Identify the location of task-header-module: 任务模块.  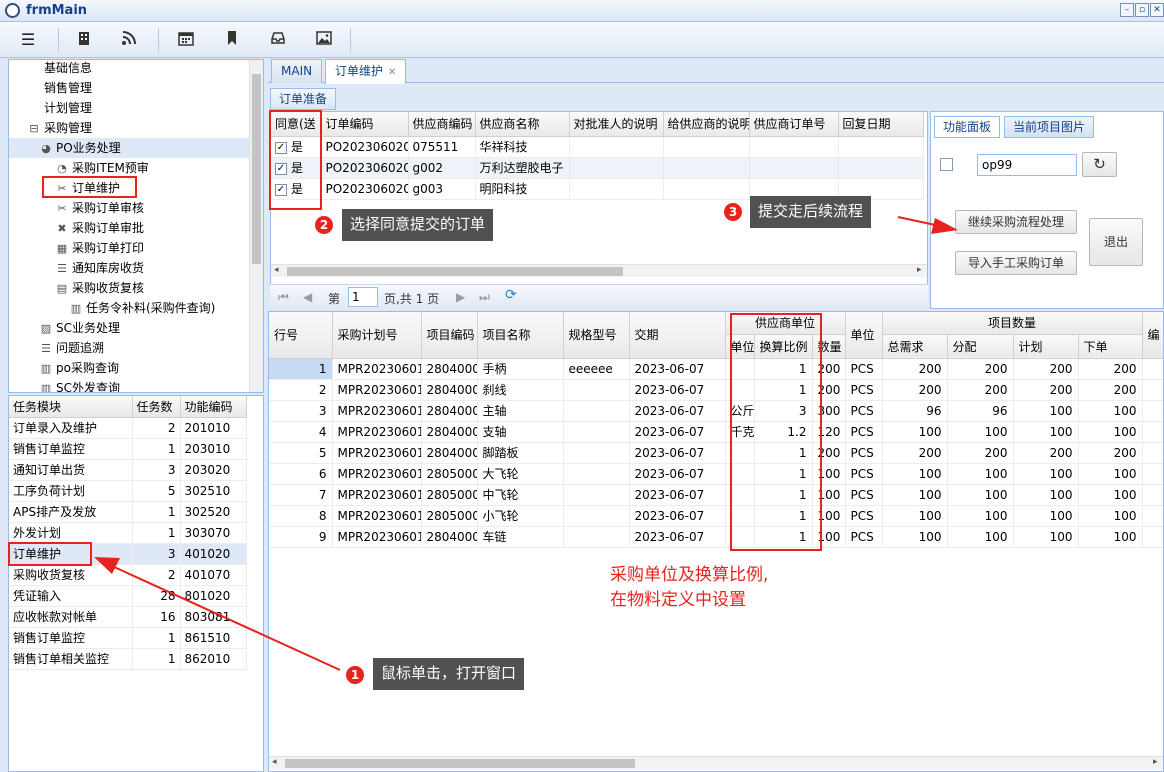
(71, 407).